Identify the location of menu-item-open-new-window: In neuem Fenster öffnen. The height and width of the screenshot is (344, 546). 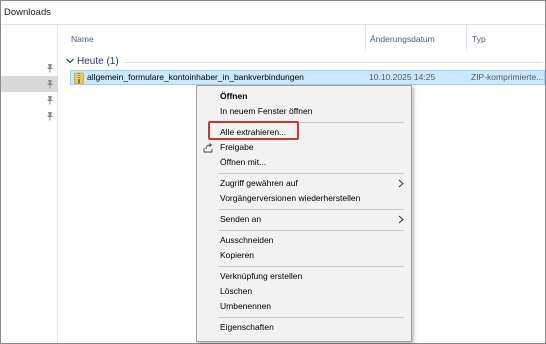
(304, 111).